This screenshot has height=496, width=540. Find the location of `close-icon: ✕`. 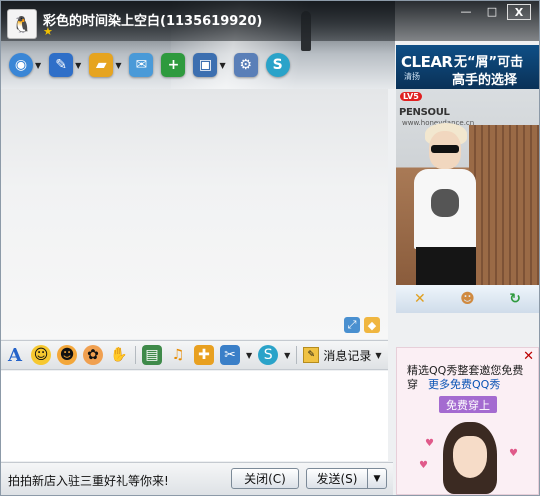

close-icon: ✕ is located at coordinates (528, 356).